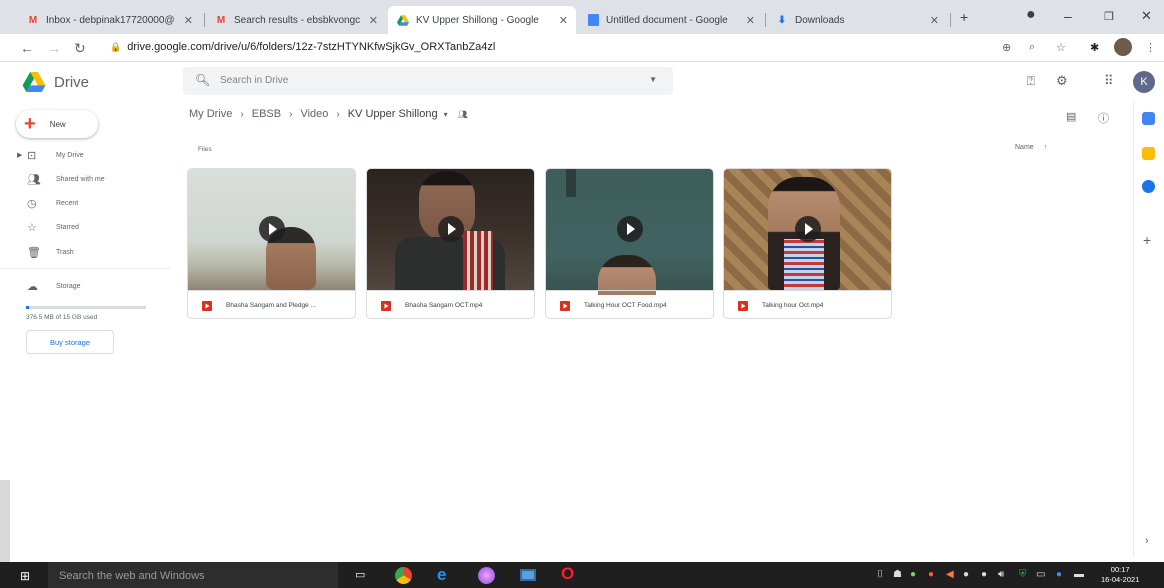 This screenshot has width=1164, height=588. What do you see at coordinates (85, 157) in the screenshot?
I see `sidebar-item-my-drive: ▶ ⊡ My Drive` at bounding box center [85, 157].